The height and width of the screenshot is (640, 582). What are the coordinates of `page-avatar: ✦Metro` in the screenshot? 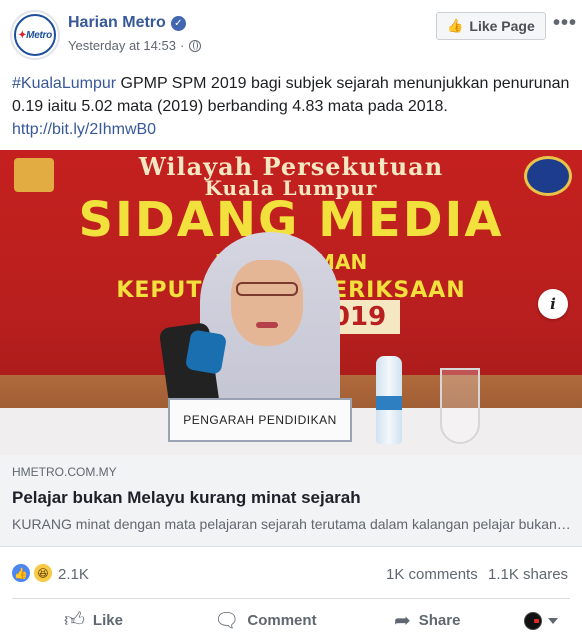 It's located at (35, 35).